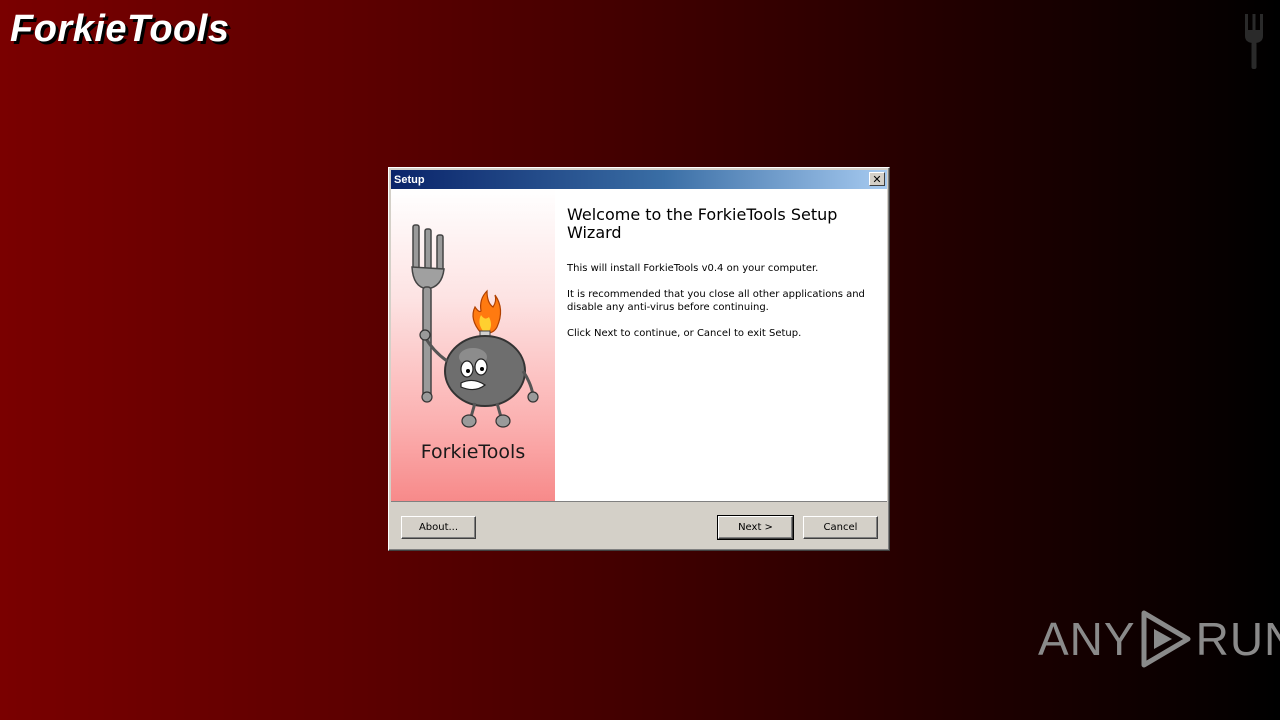 This screenshot has width=1280, height=720. I want to click on fork-icon, so click(1254, 44).